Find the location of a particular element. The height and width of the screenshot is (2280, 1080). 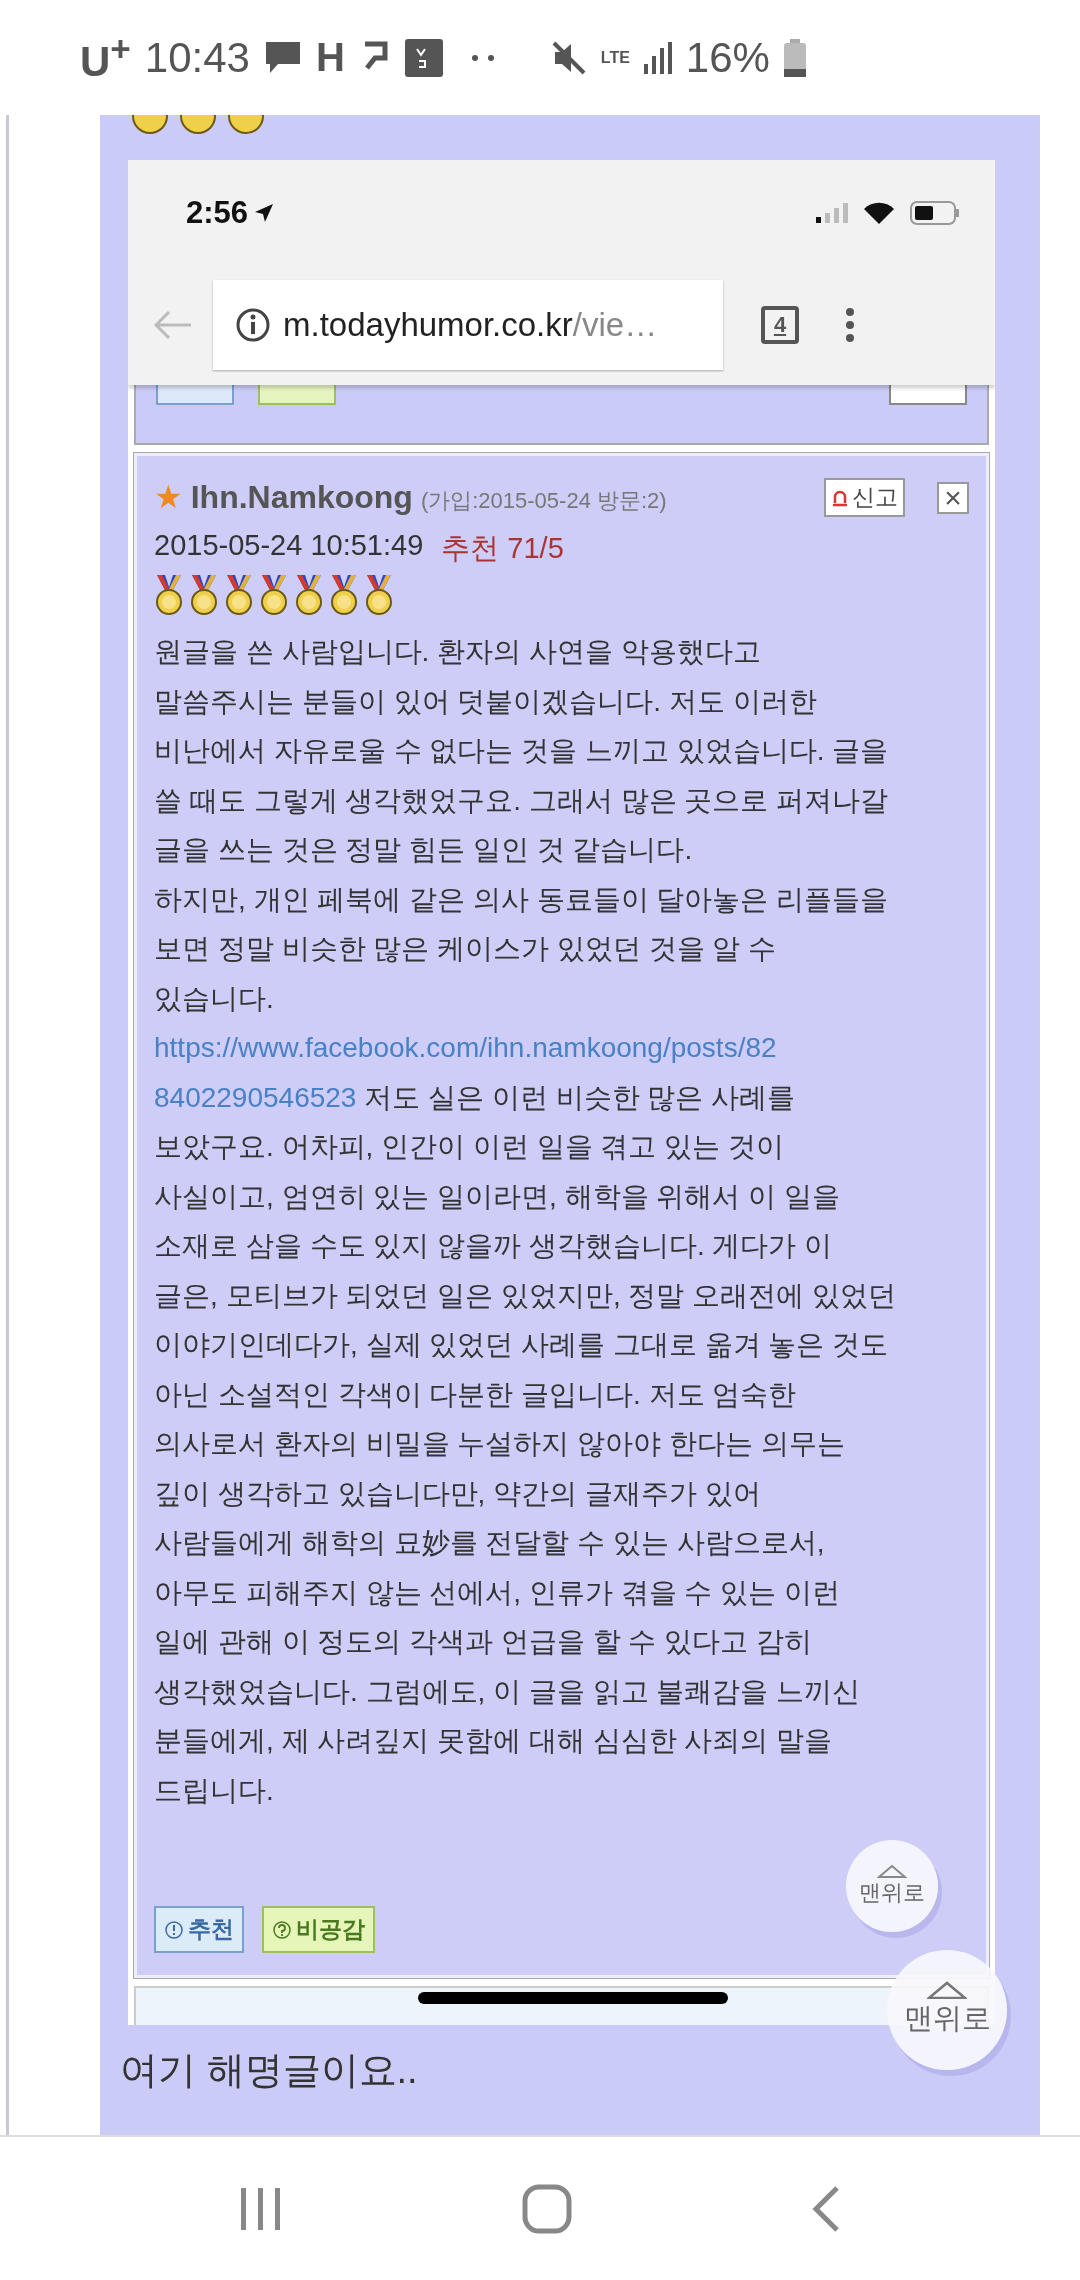

menu-icon is located at coordinates (850, 325).